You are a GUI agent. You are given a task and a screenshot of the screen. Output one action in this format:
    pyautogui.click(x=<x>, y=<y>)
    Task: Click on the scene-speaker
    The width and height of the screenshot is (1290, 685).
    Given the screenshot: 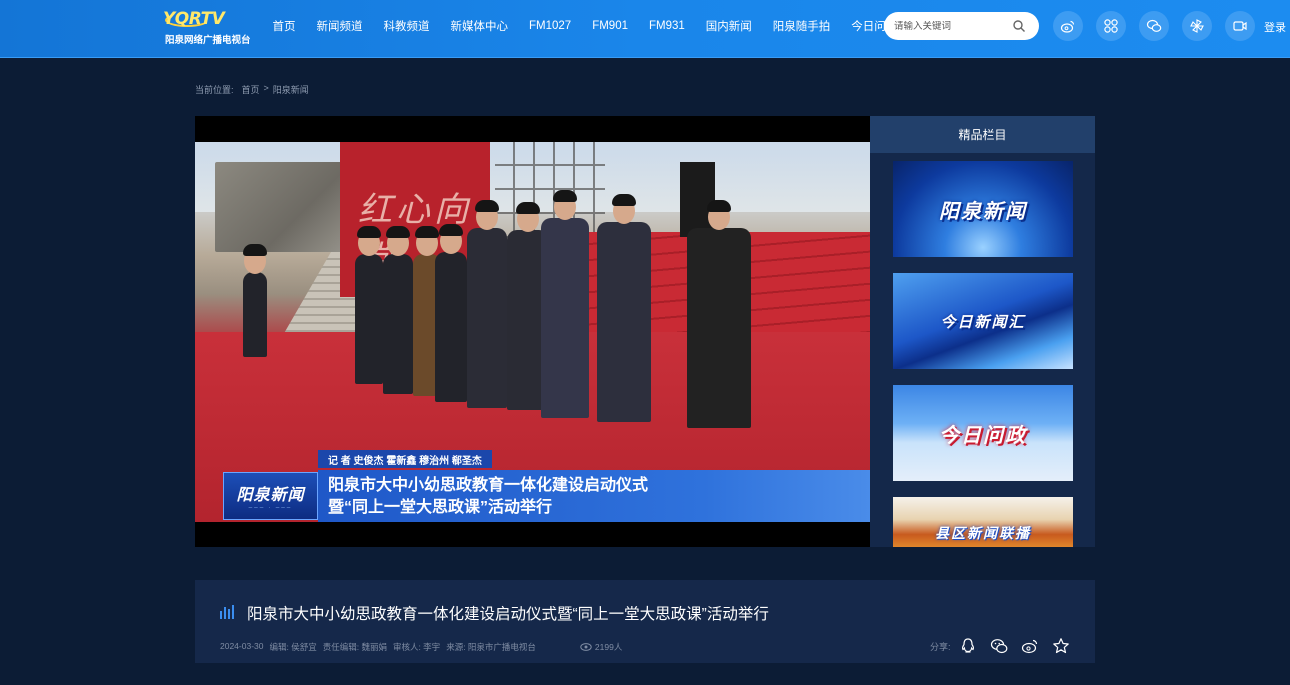 What is the action you would take?
    pyautogui.click(x=697, y=199)
    